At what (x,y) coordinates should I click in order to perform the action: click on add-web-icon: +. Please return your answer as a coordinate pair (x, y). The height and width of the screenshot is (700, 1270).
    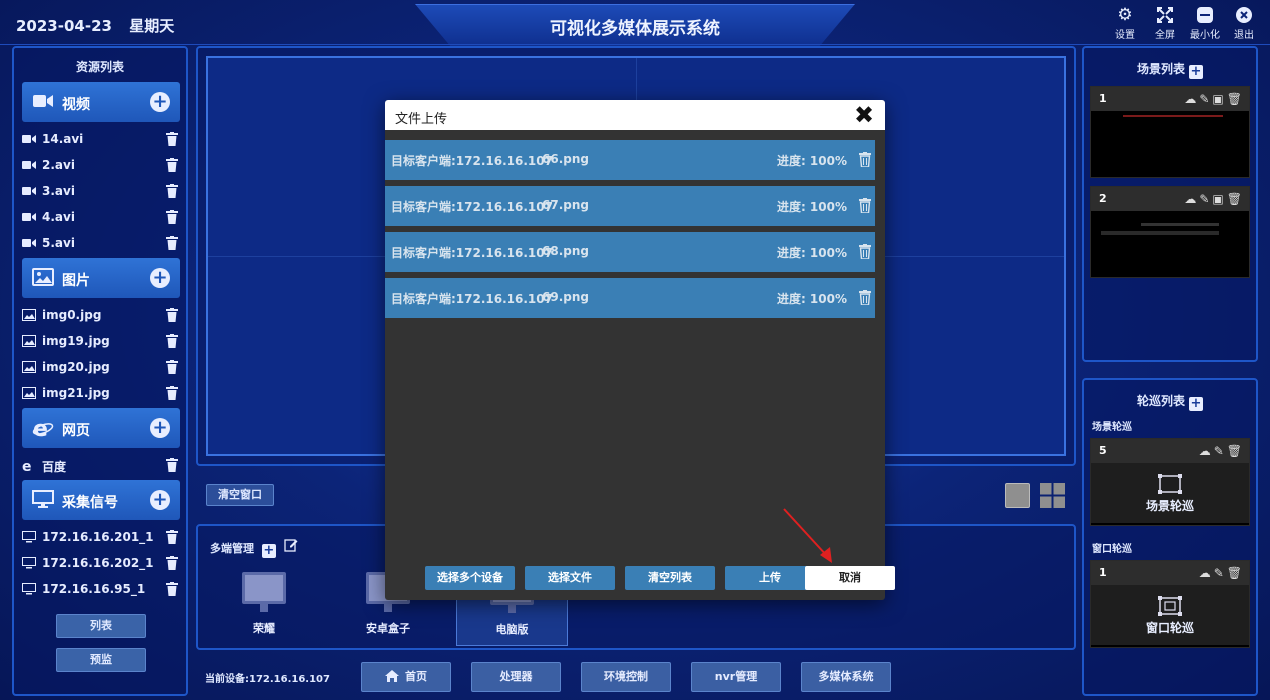
    Looking at the image, I should click on (160, 428).